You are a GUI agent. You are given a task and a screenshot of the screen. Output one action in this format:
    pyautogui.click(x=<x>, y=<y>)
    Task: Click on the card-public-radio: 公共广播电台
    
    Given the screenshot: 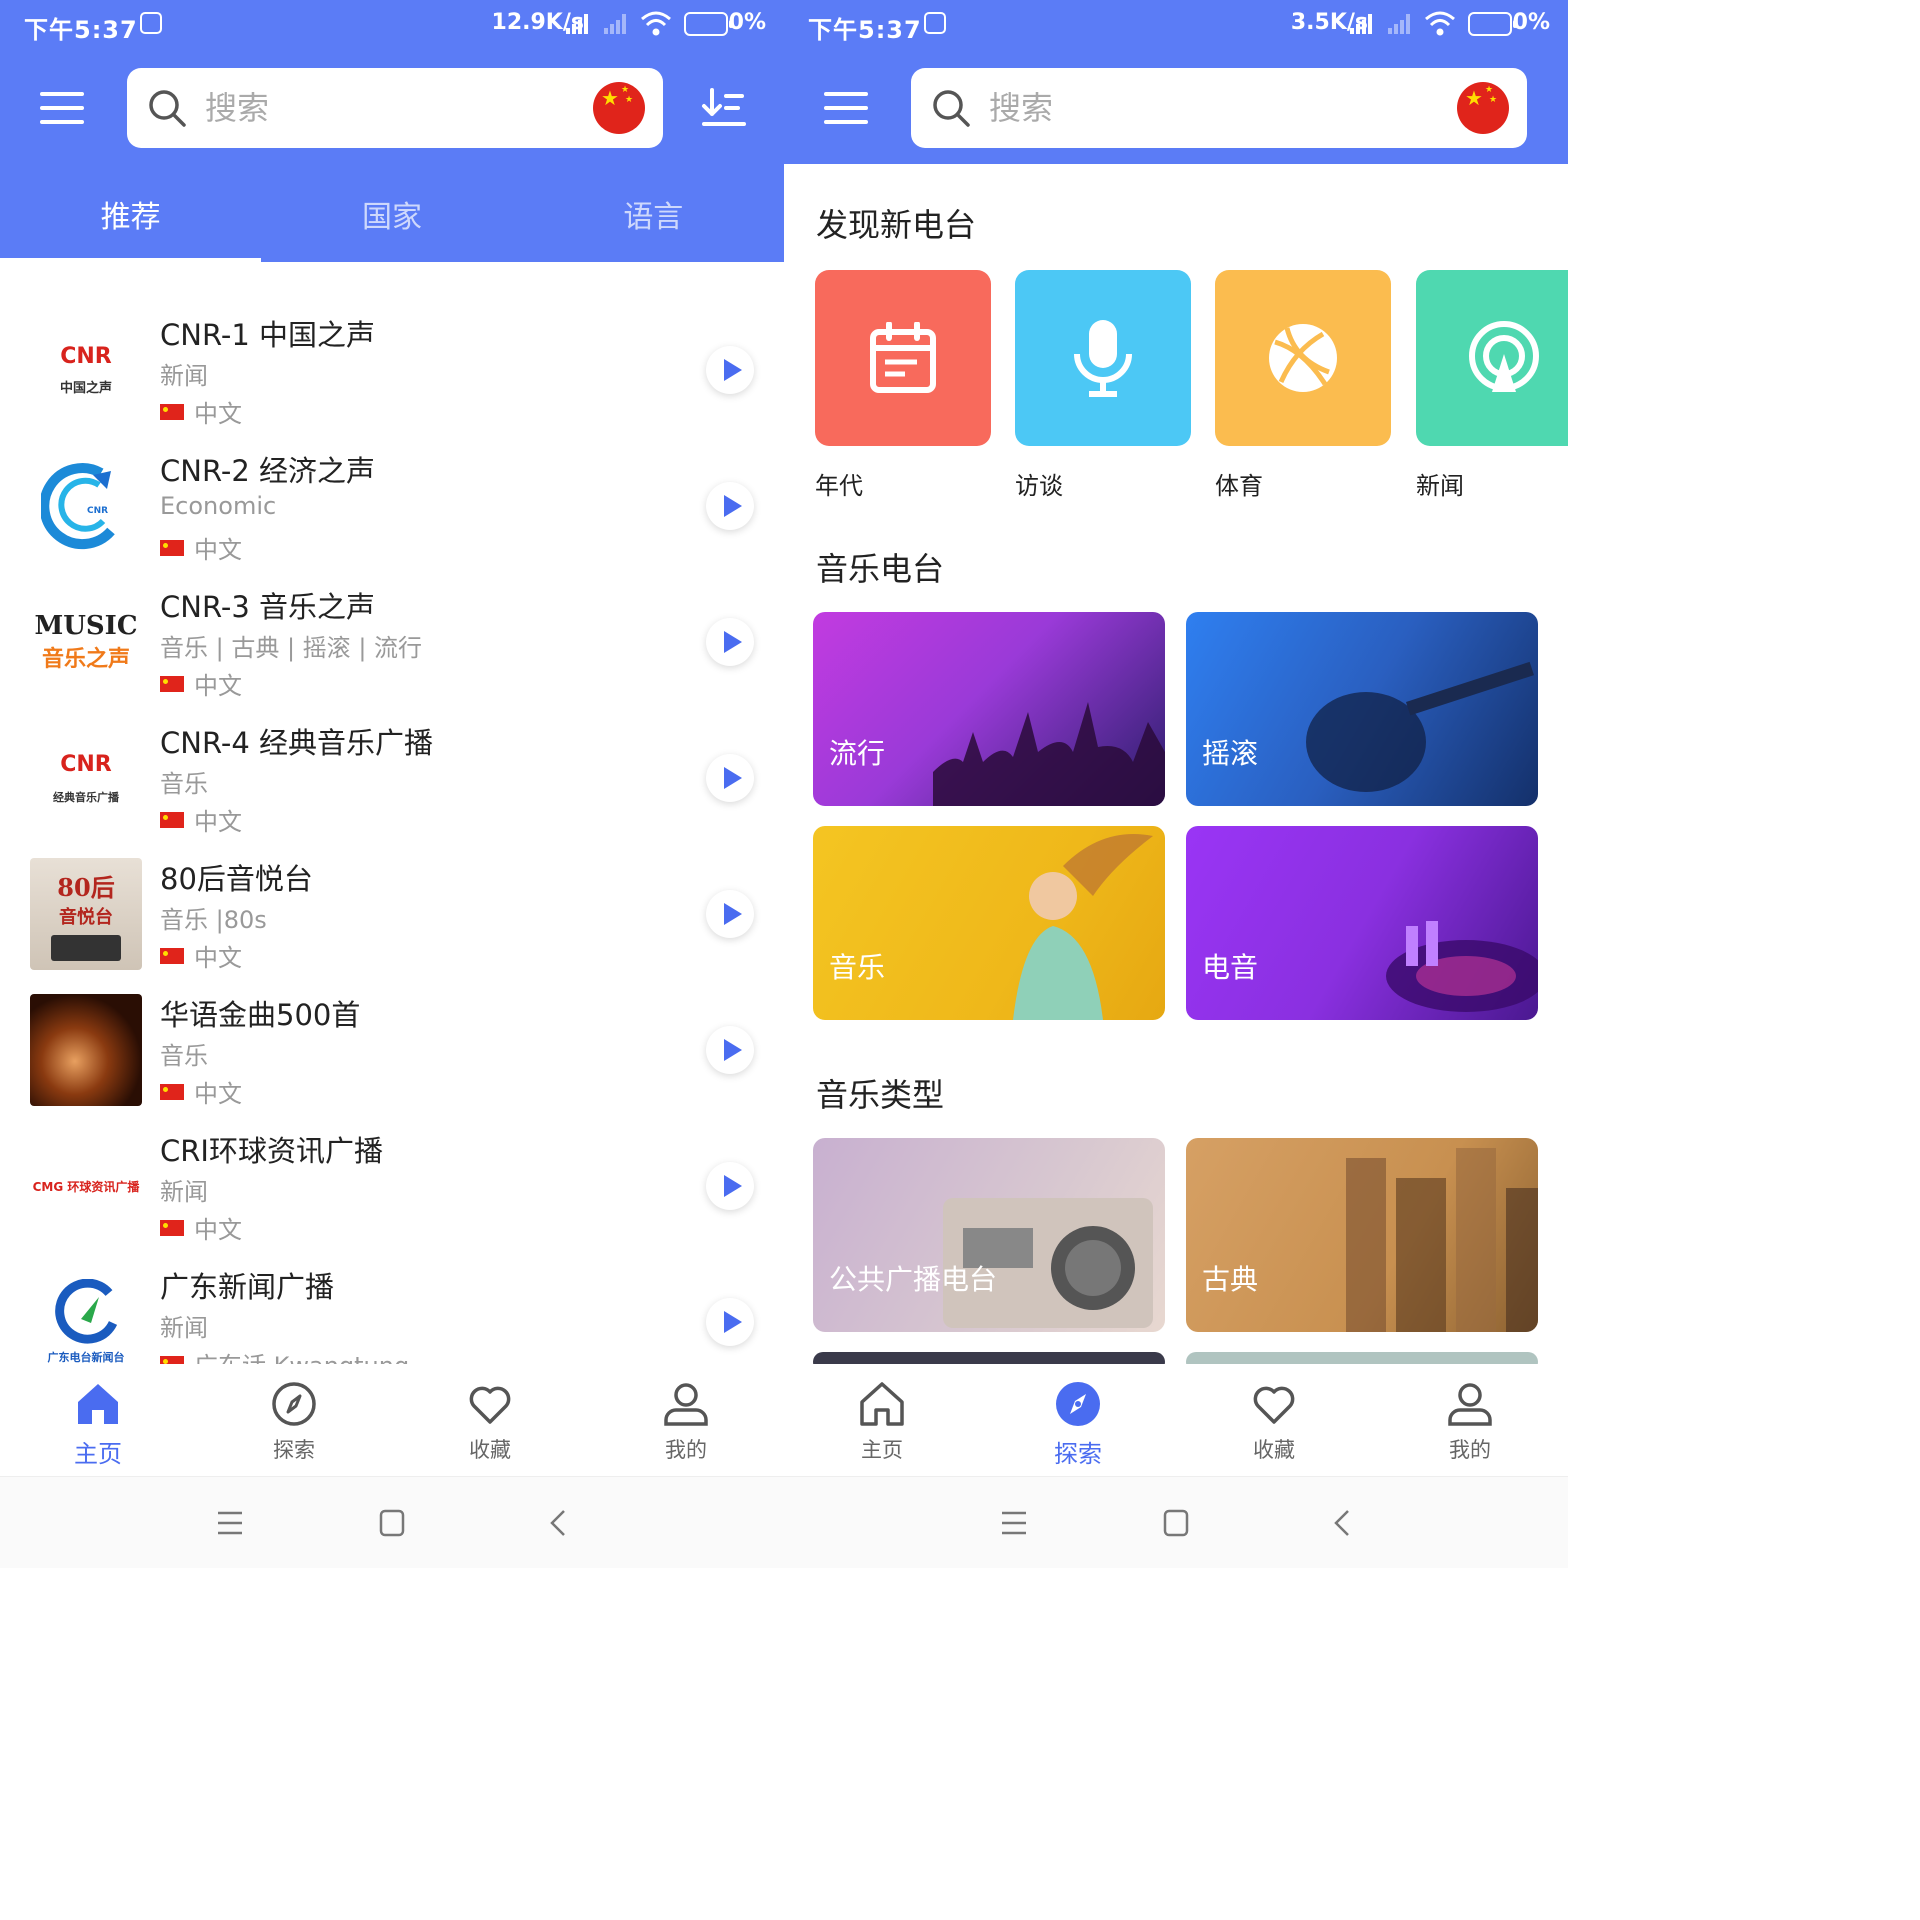 What is the action you would take?
    pyautogui.click(x=989, y=1235)
    